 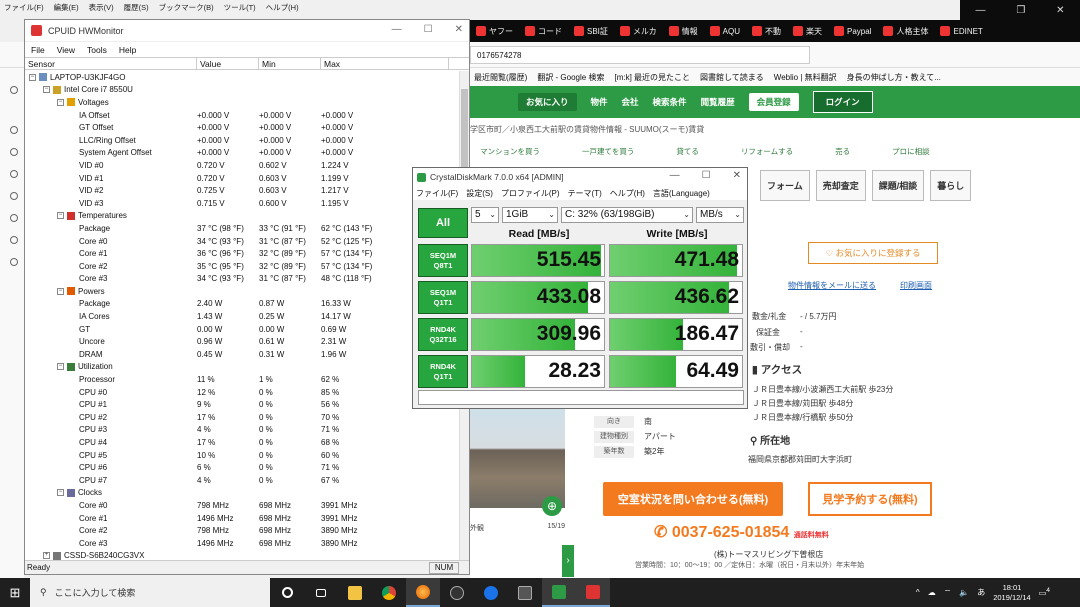 I want to click on subnav-item: 貸てる, so click(x=687, y=151).